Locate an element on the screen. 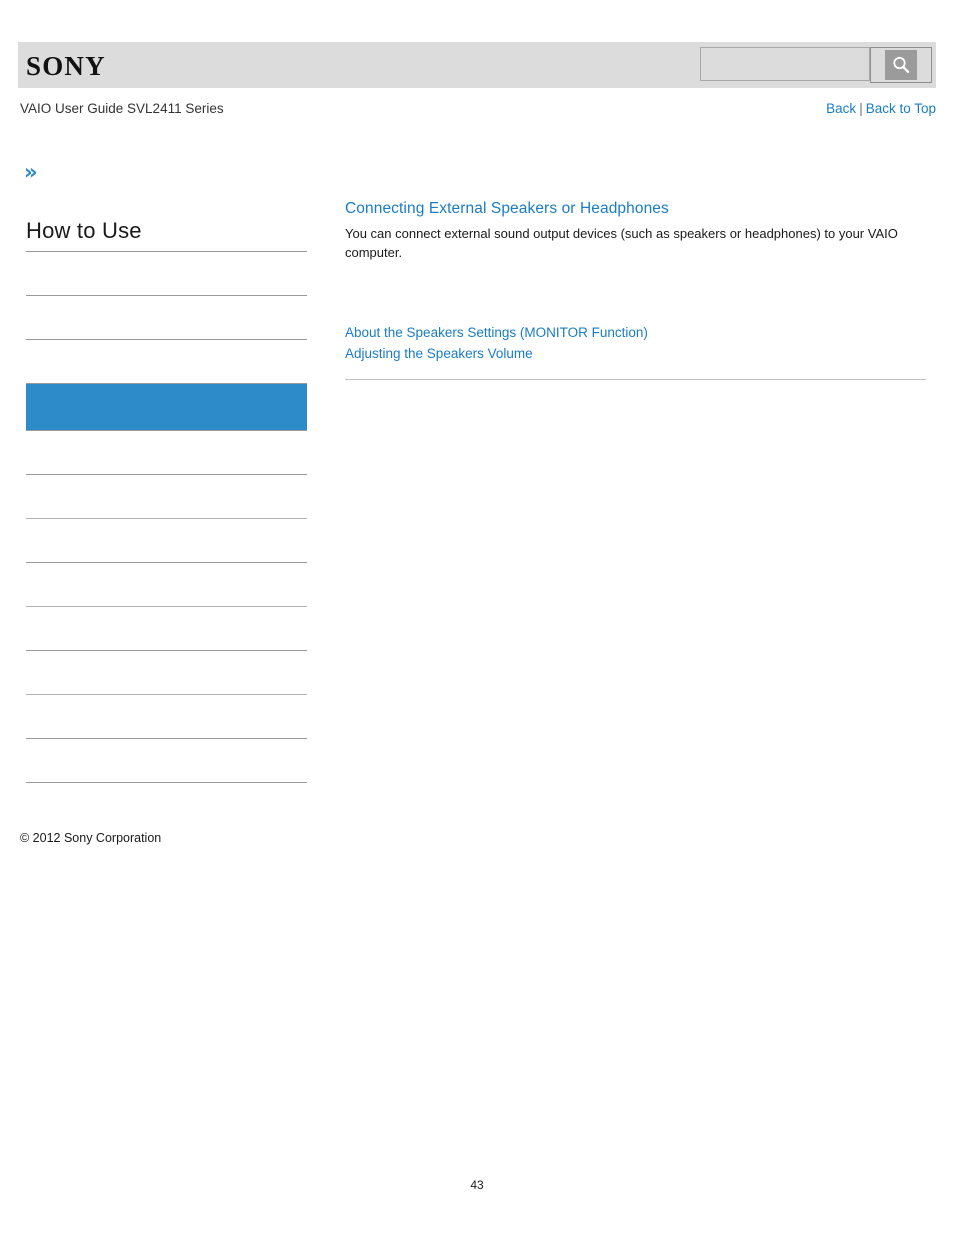 The width and height of the screenshot is (954, 1235). sony-logo: SONY is located at coordinates (66, 66).